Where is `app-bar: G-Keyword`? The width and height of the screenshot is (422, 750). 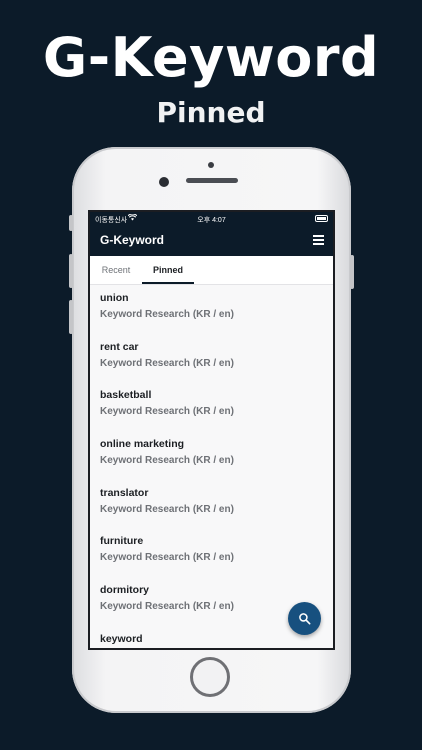
app-bar: G-Keyword is located at coordinates (211, 241).